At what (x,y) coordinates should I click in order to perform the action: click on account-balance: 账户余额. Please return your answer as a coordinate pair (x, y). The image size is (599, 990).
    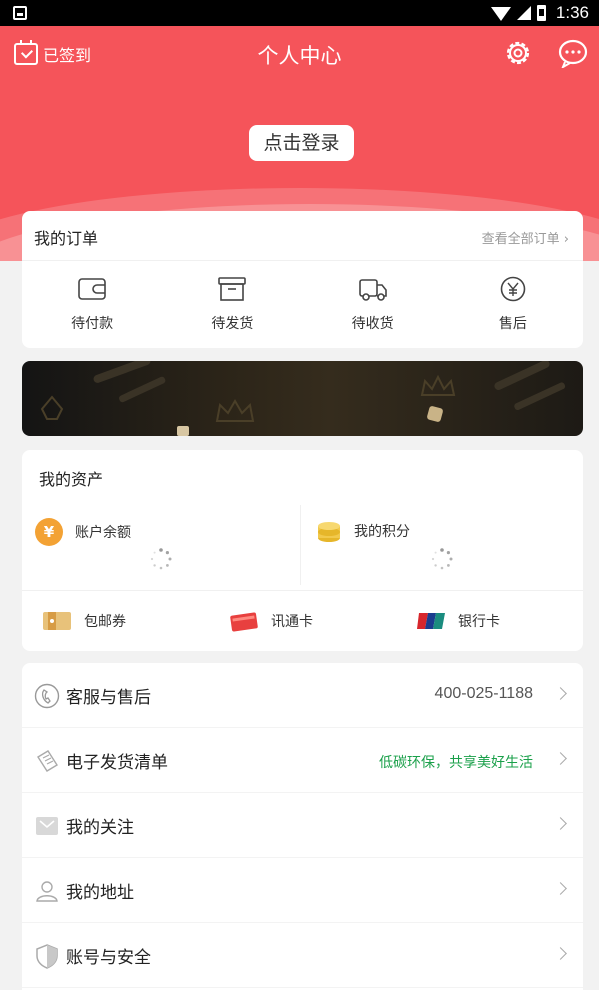
    Looking at the image, I should click on (83, 532).